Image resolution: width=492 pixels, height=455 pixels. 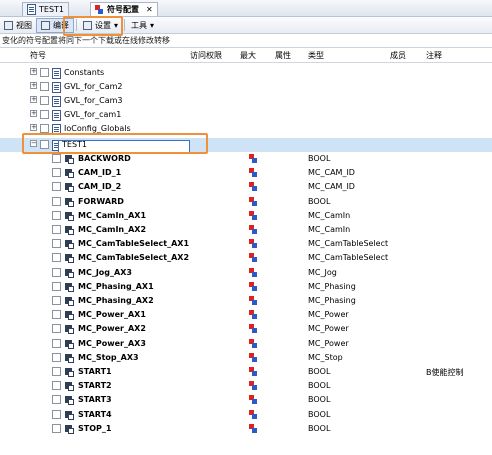 I want to click on variable-row: MC_Stop_AX3 MC_Stop, so click(x=246, y=358).